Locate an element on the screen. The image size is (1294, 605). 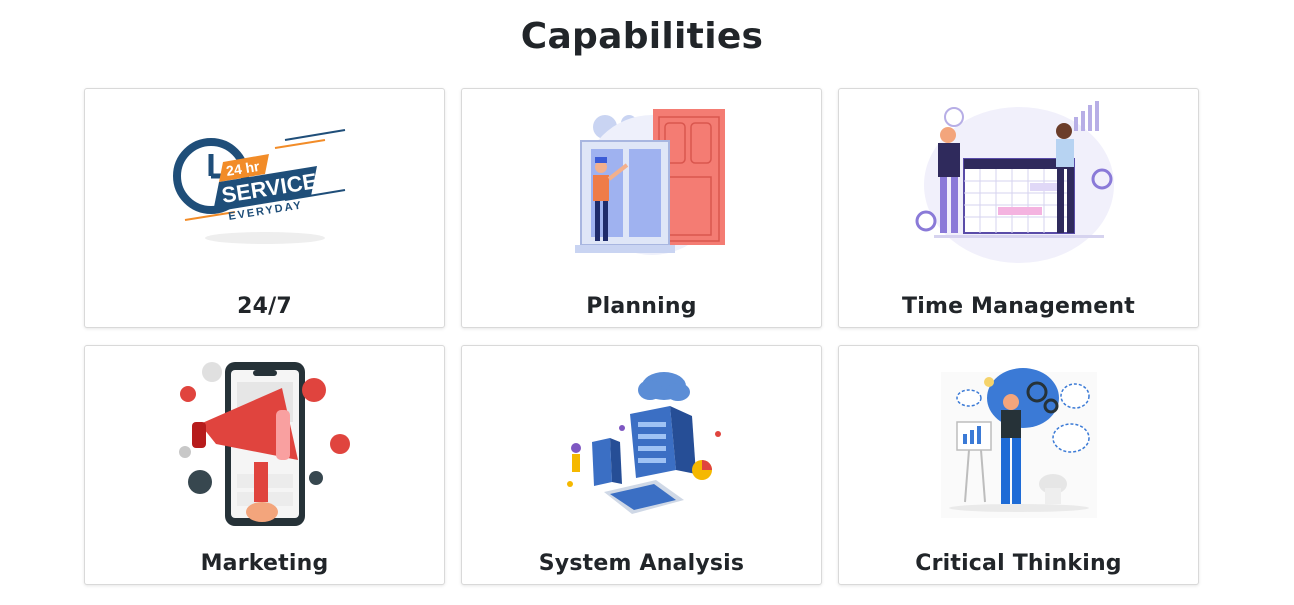
service-illustration: 24 hr SERVICE EVERYDAY is located at coordinates (264, 185).